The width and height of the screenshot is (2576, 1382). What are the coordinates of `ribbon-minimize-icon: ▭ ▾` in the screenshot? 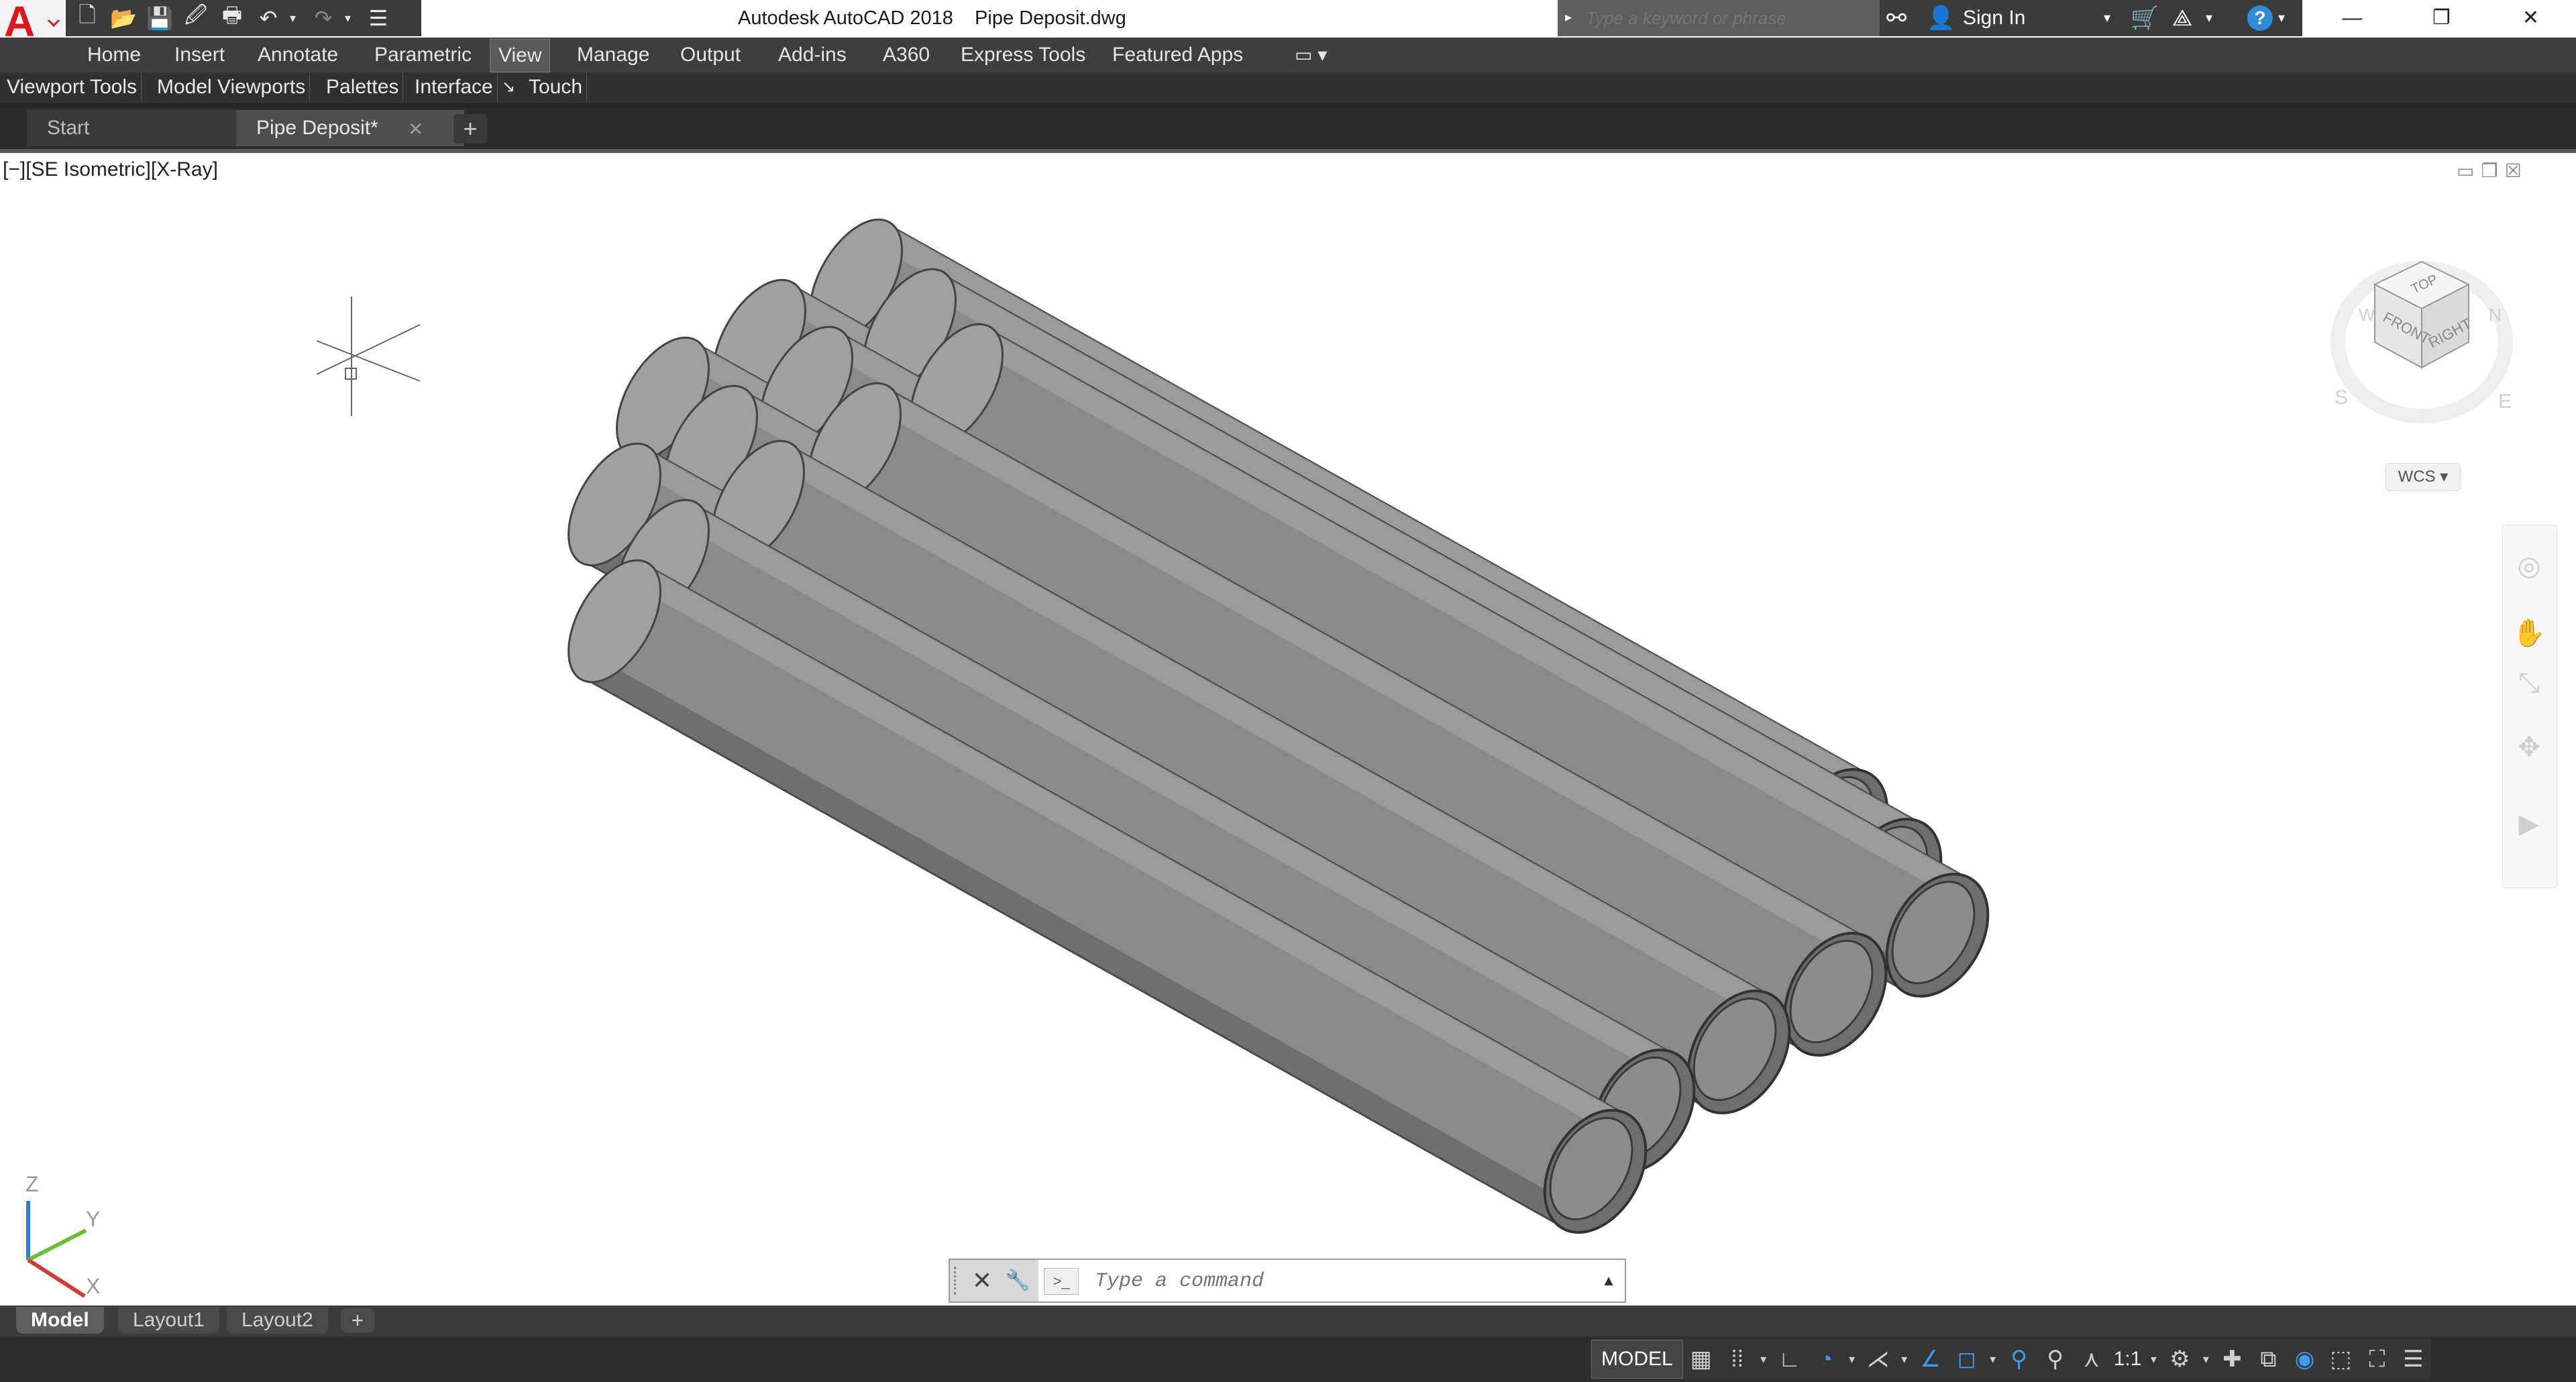 It's located at (1311, 55).